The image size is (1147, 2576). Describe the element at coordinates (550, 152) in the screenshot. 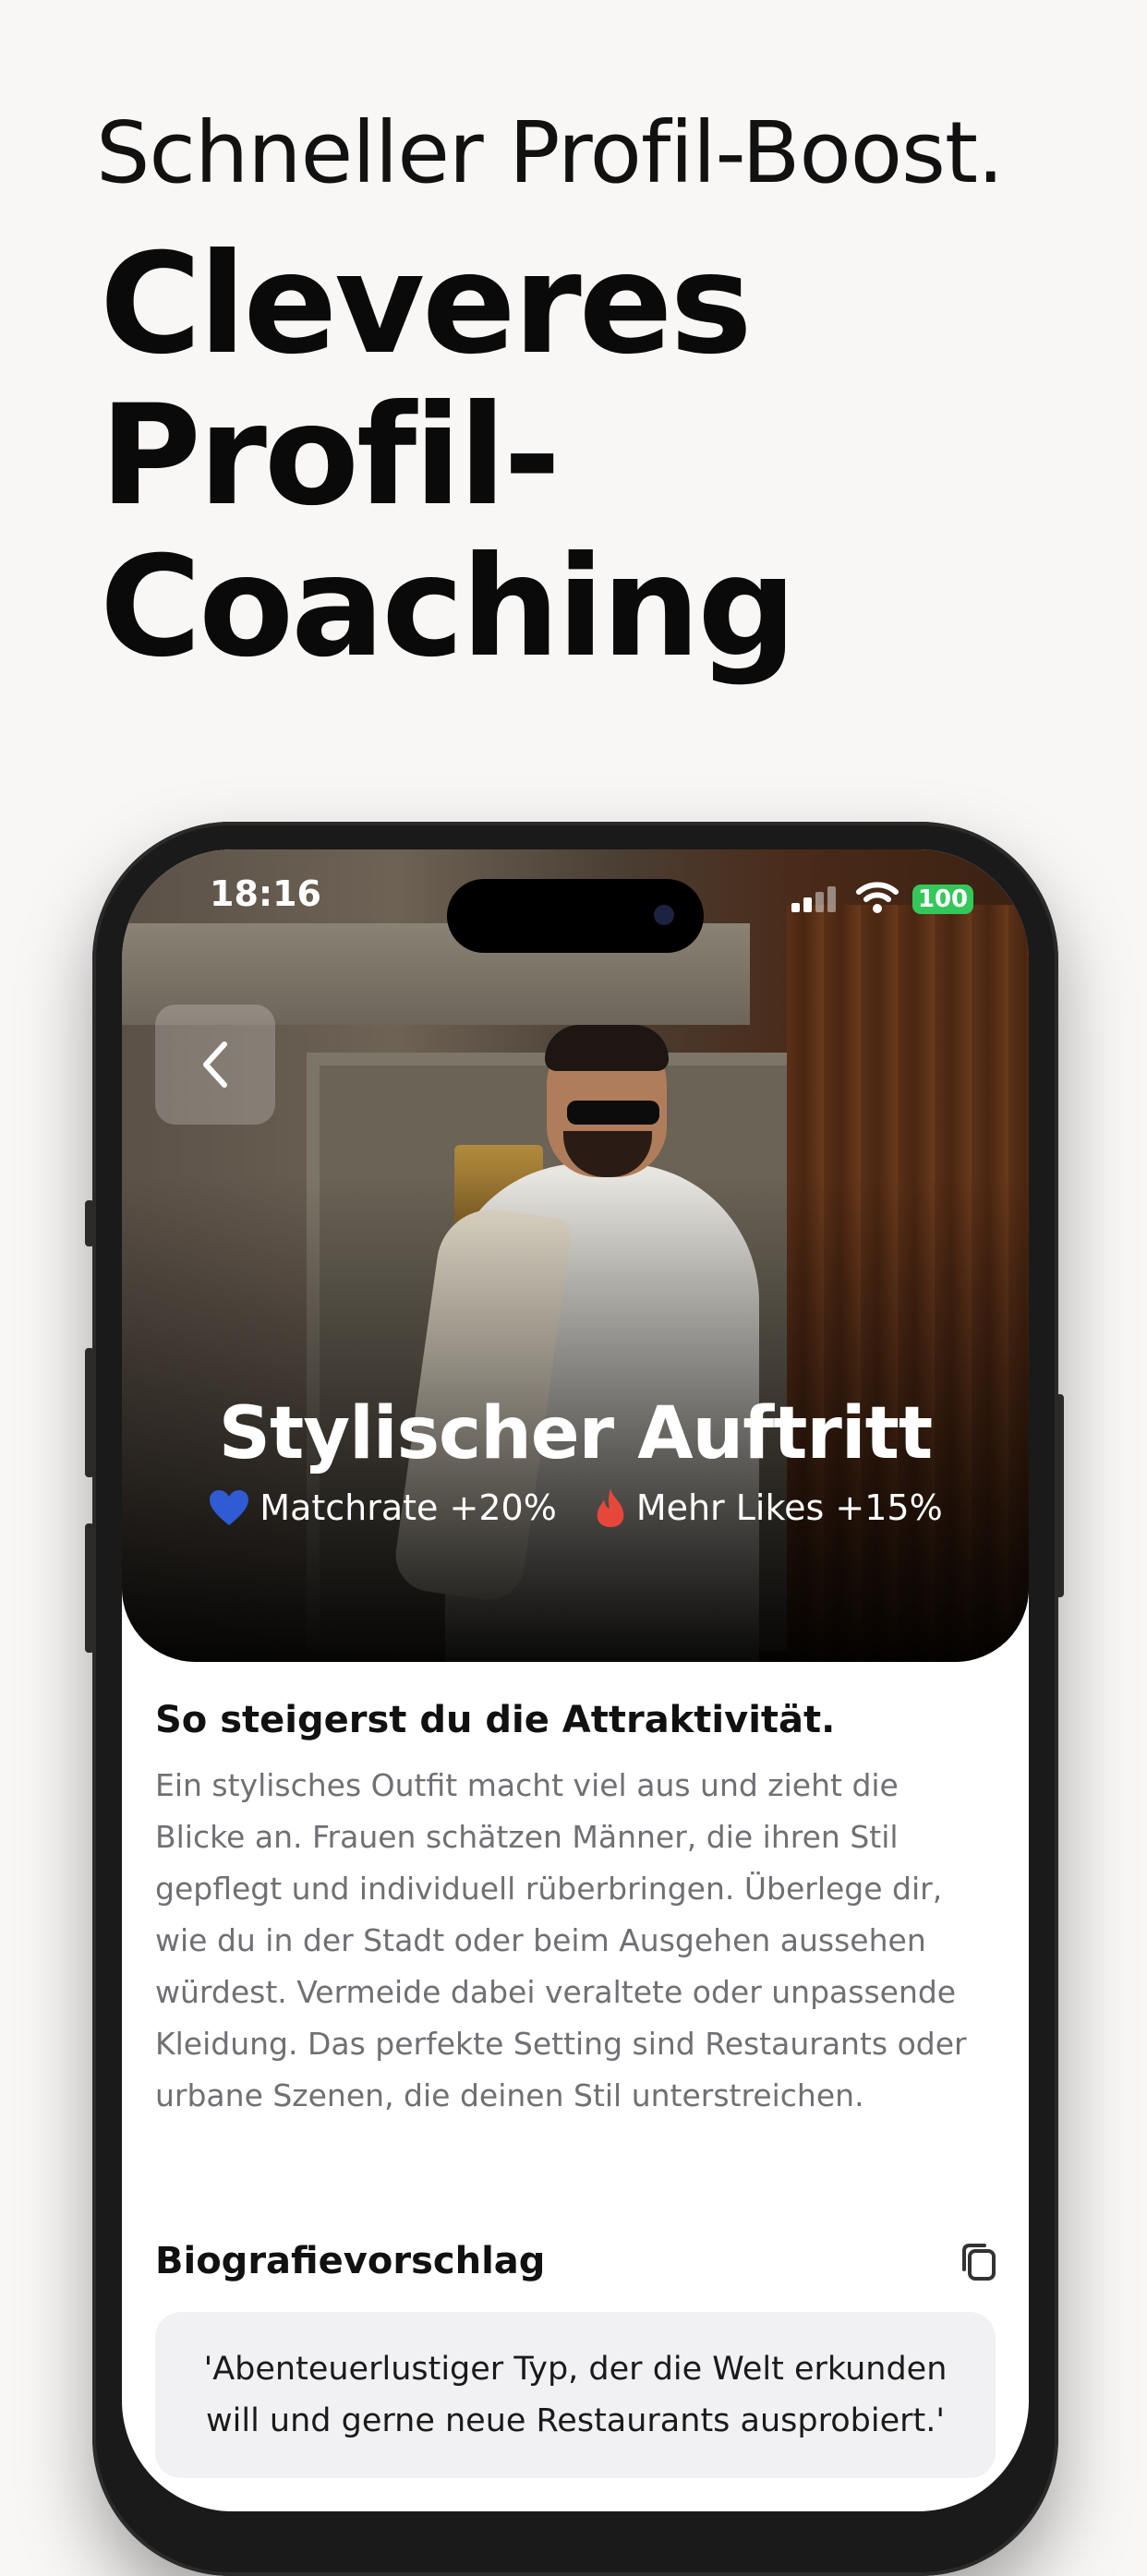

I see `headline-subtitle: Schneller Profil-Boost.` at that location.